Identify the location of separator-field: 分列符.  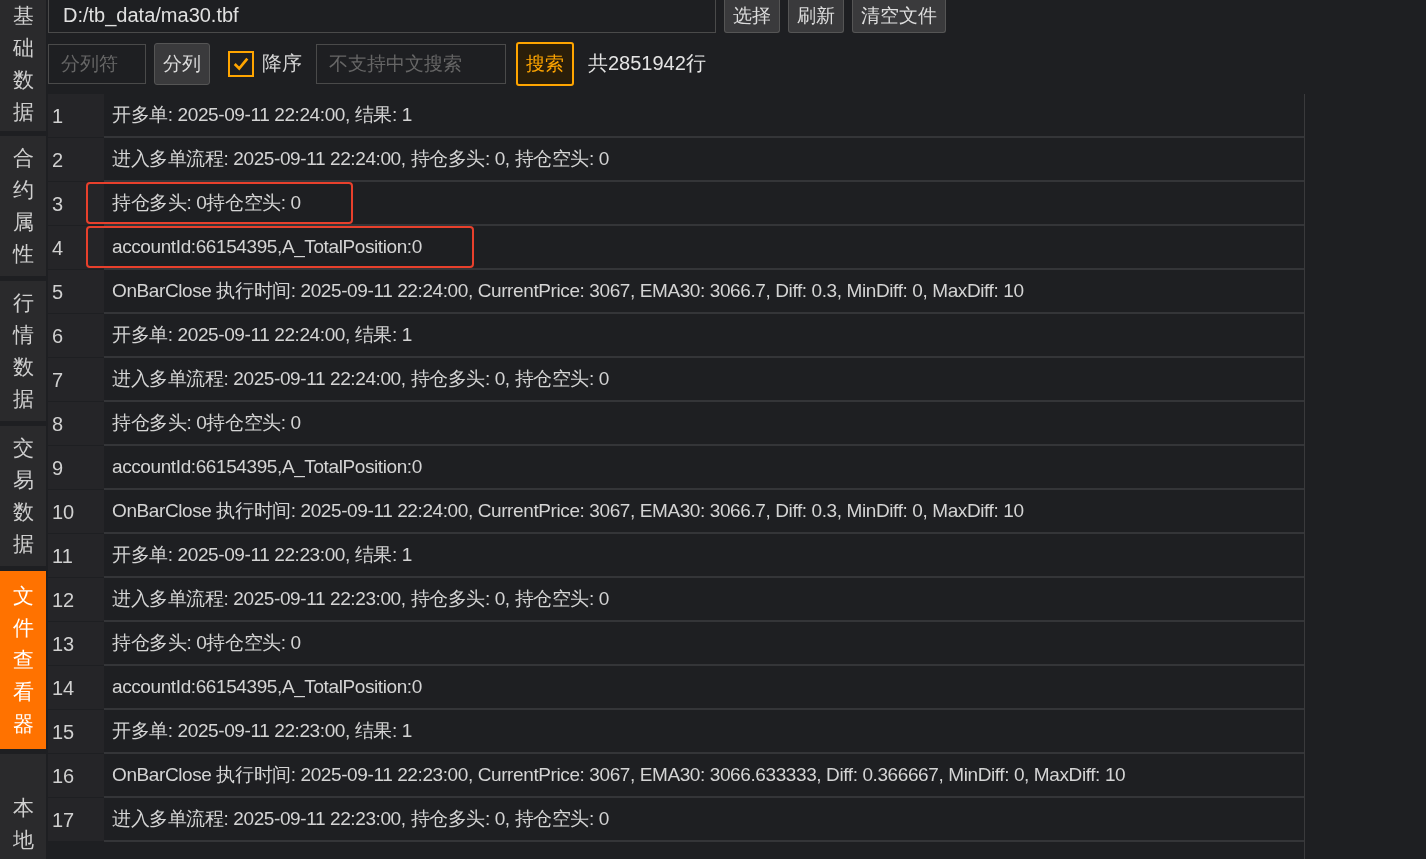
(97, 63).